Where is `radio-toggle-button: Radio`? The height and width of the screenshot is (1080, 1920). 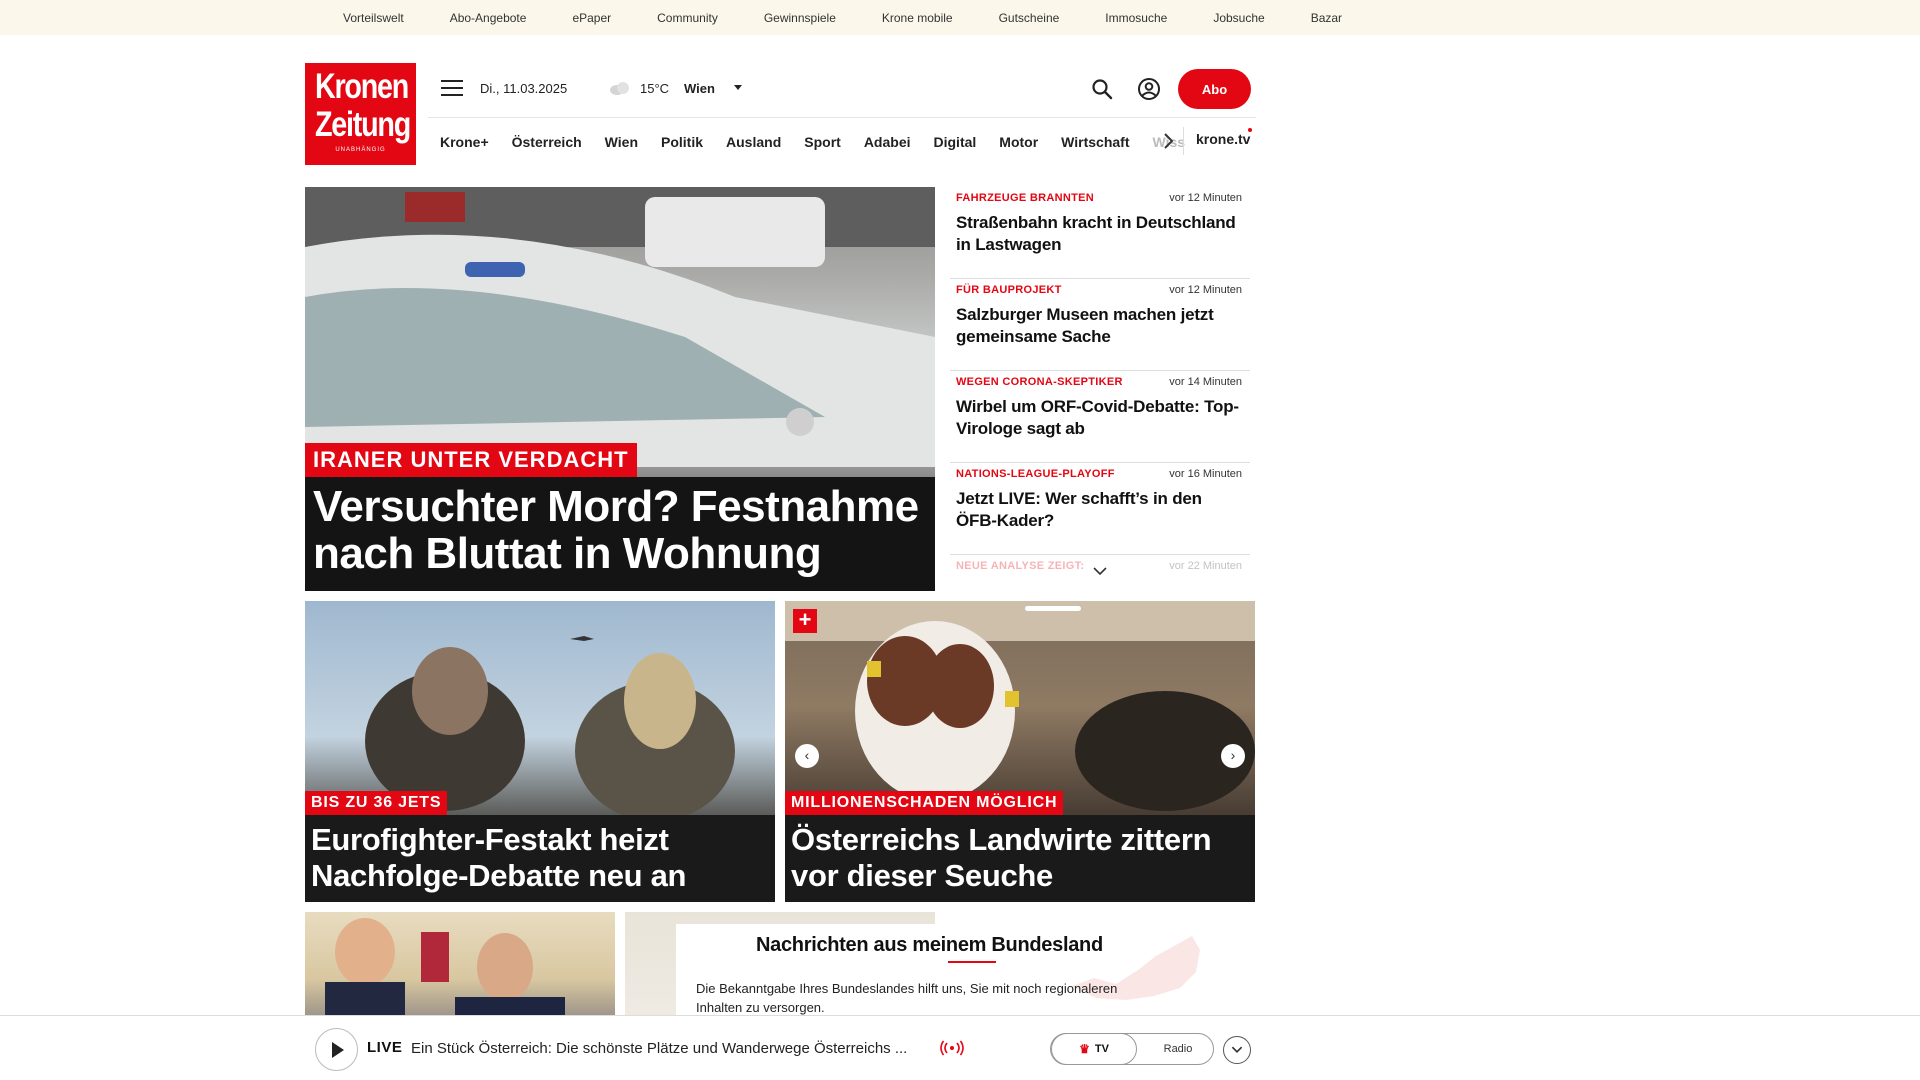
radio-toggle-button: Radio is located at coordinates (1178, 1049).